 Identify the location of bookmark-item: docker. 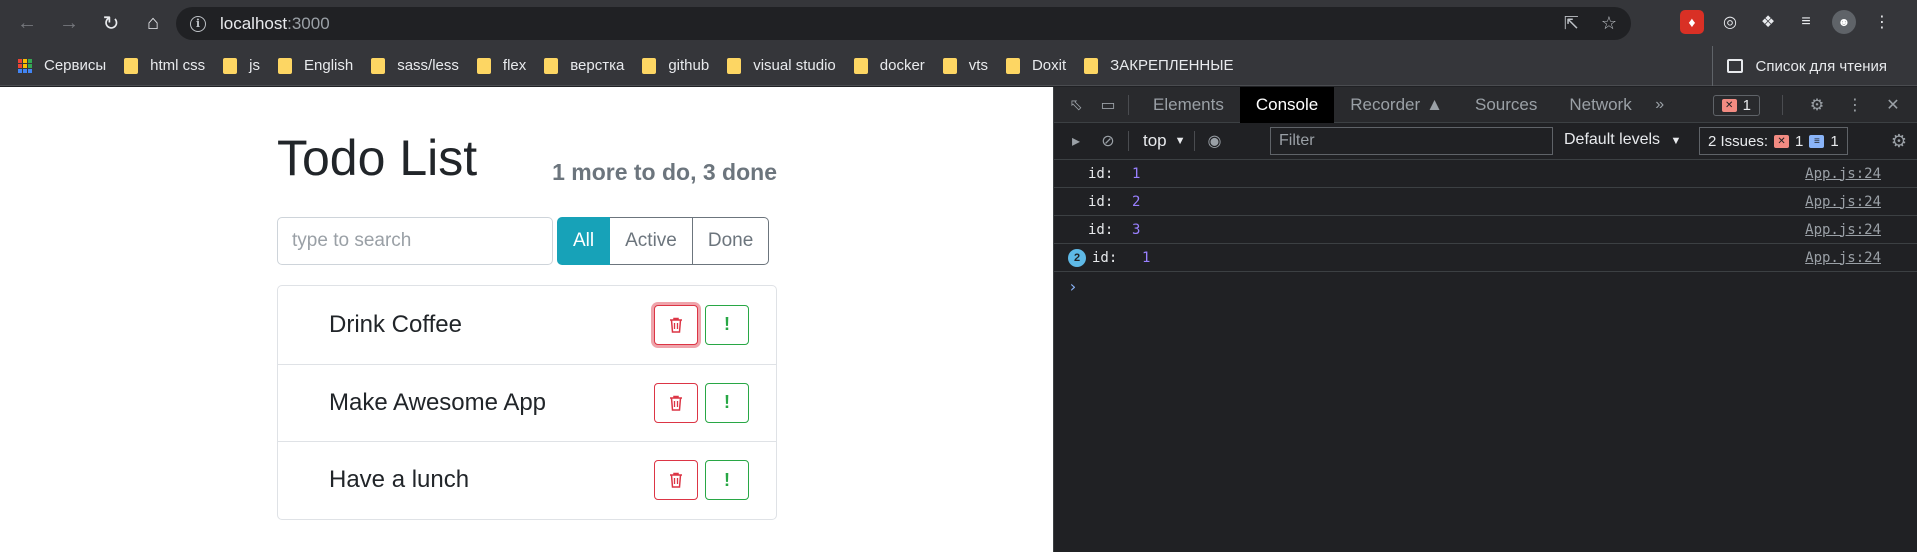
(889, 65).